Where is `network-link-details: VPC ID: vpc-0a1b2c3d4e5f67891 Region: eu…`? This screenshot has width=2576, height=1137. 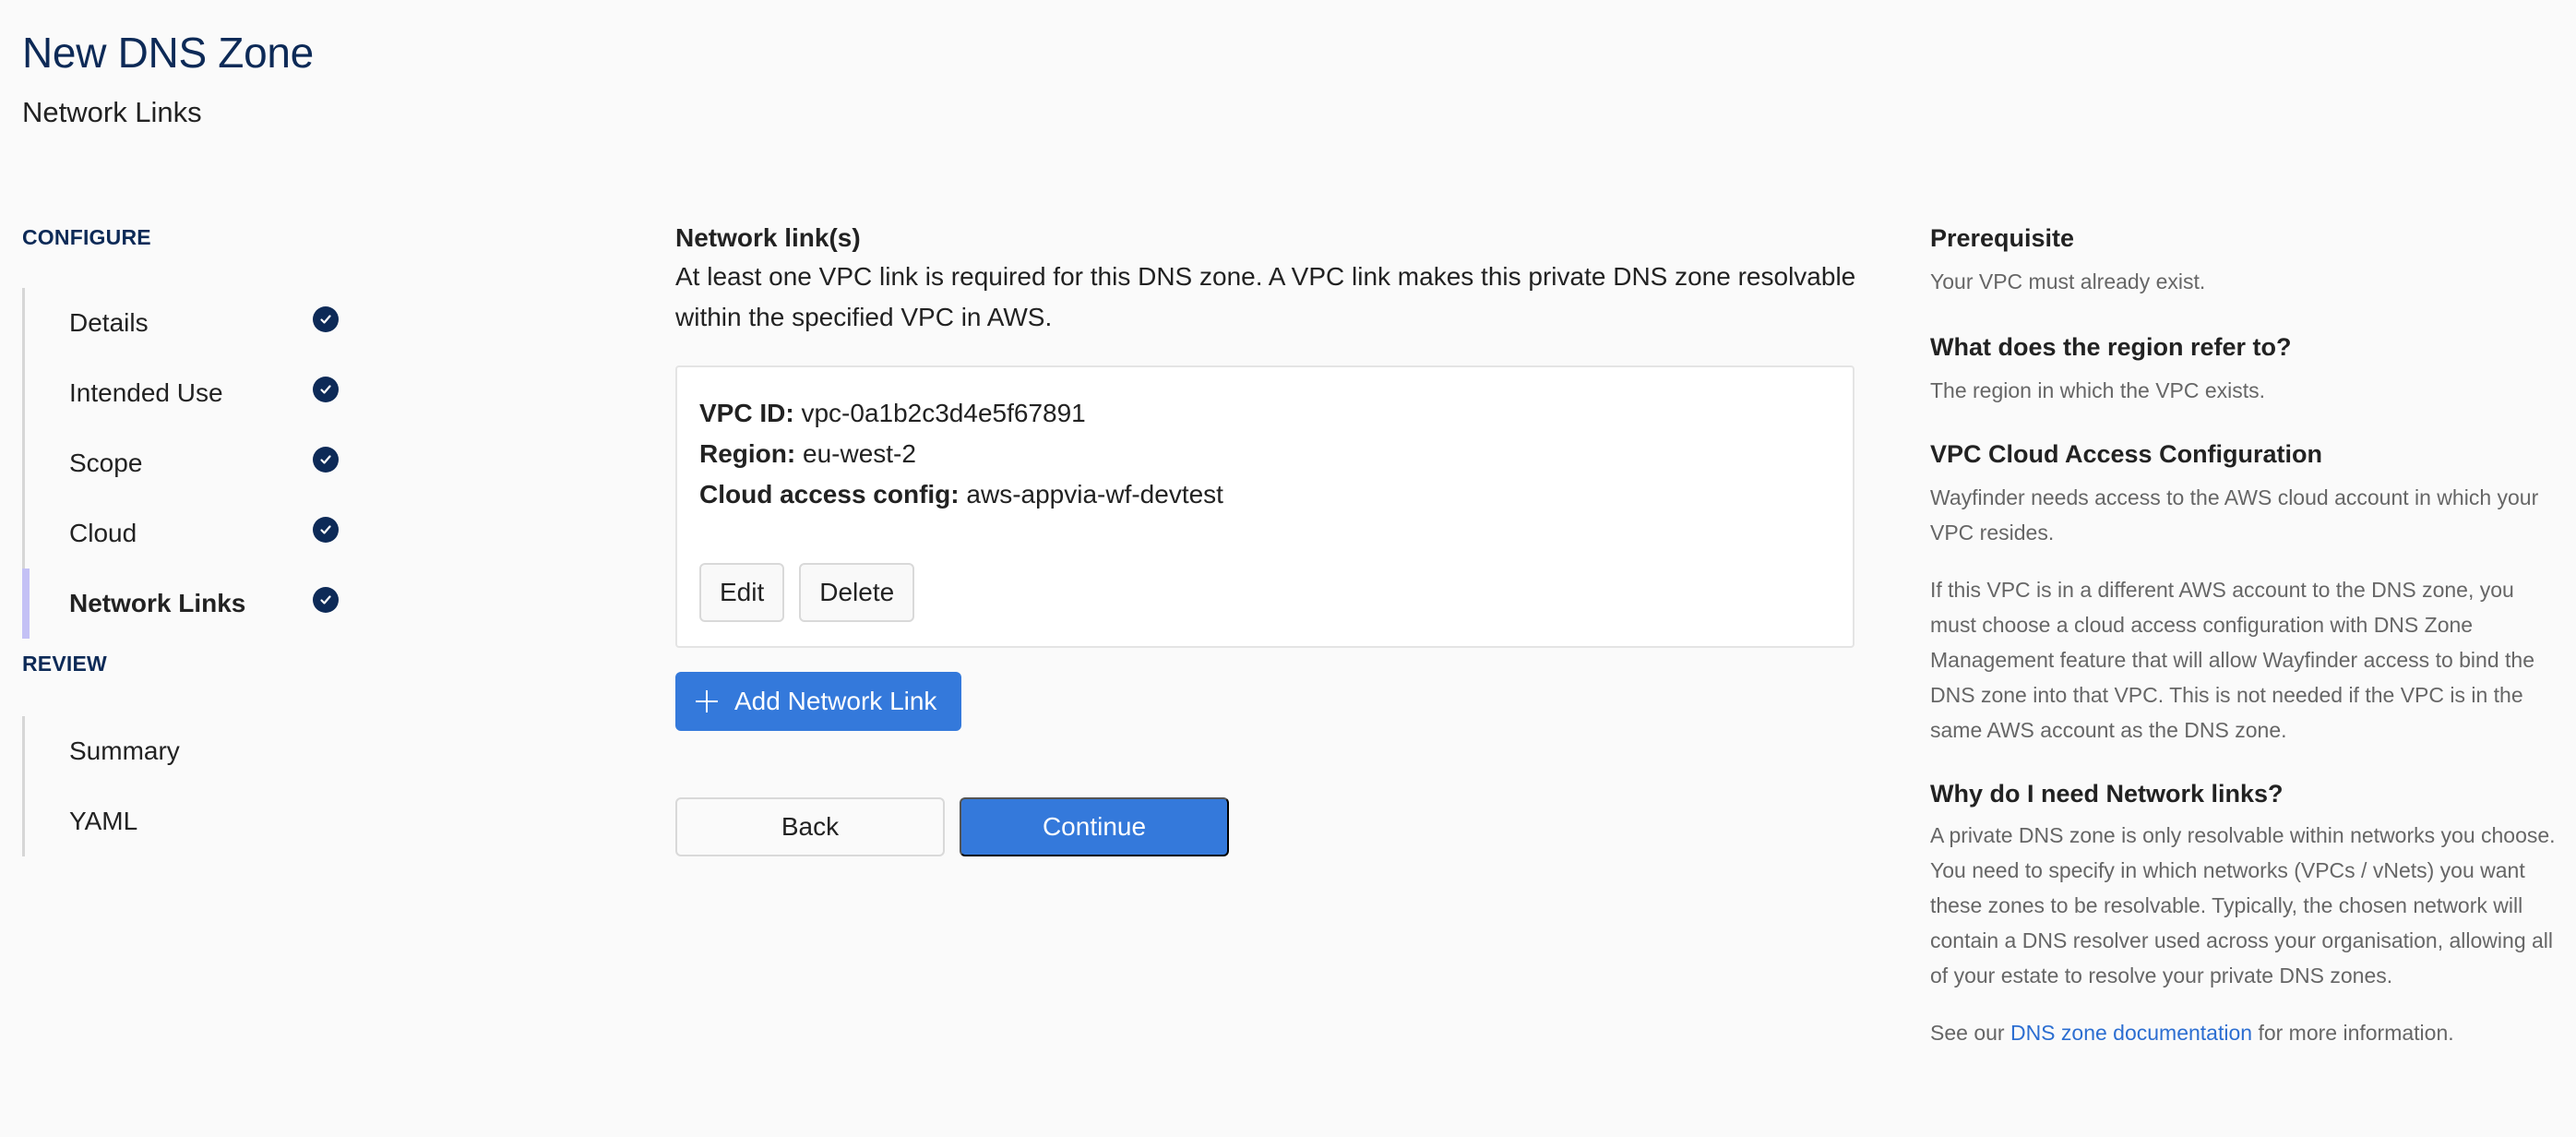
network-link-details: VPC ID: vpc-0a1b2c3d4e5f67891 Region: eu… is located at coordinates (961, 454).